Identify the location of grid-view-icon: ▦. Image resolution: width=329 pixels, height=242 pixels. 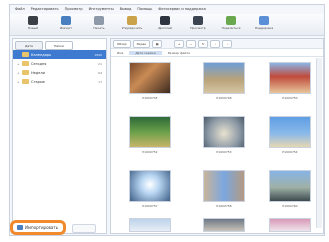
(157, 43).